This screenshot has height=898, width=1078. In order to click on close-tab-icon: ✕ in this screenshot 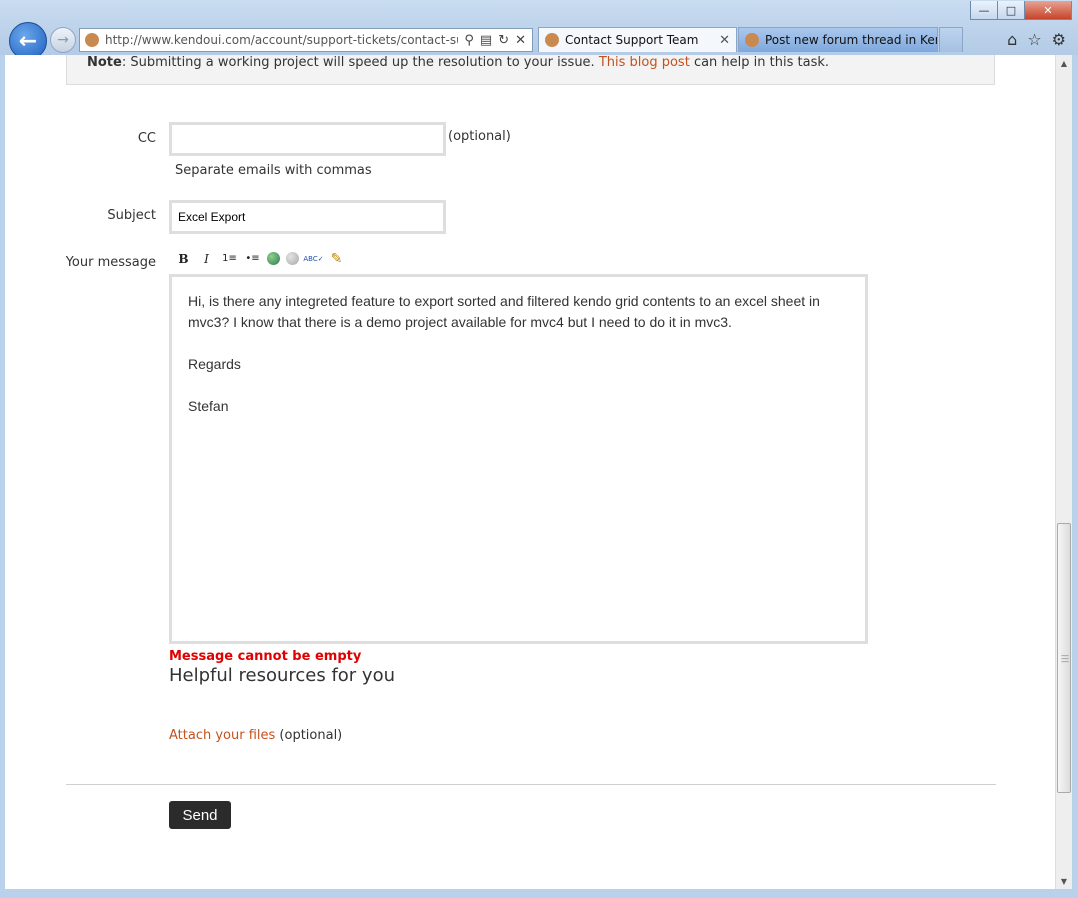, I will do `click(724, 40)`.